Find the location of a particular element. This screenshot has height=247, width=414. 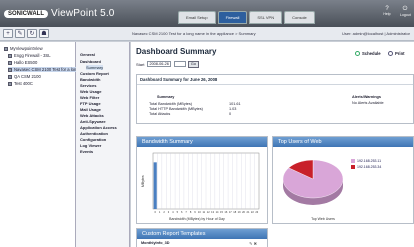

refresh-button: ↻ is located at coordinates (32, 33).